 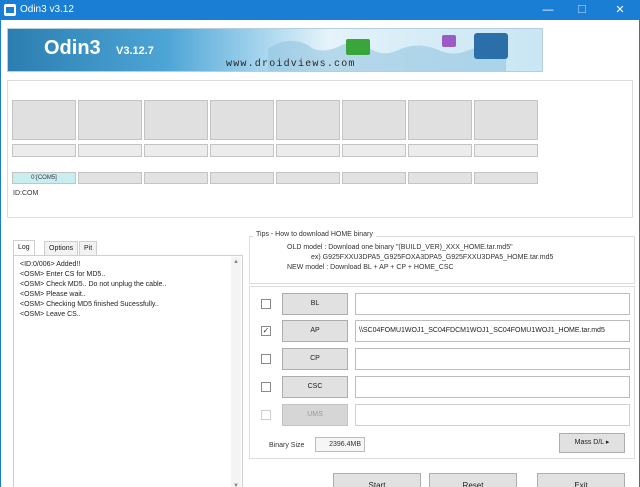 What do you see at coordinates (492, 415) in the screenshot?
I see `ums-path-field` at bounding box center [492, 415].